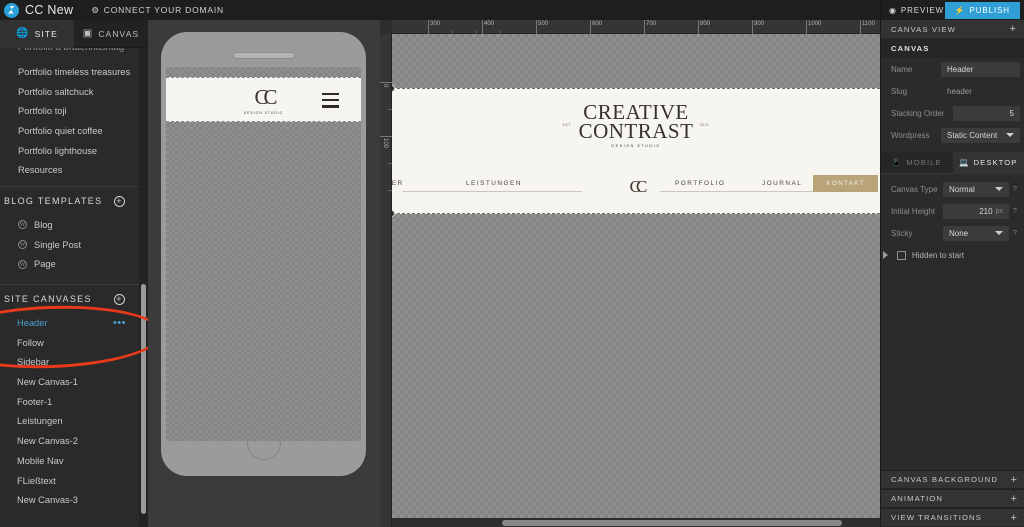  I want to click on sidebar-item-page-4: Portfolio lighthouse, so click(74, 151).